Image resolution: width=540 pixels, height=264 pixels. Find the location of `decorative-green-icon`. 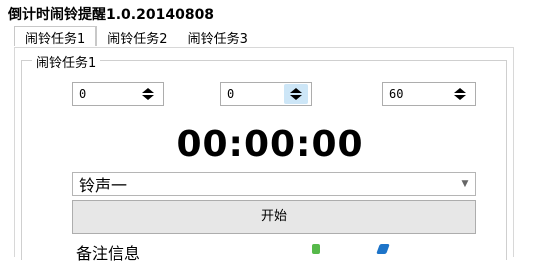

decorative-green-icon is located at coordinates (316, 249).